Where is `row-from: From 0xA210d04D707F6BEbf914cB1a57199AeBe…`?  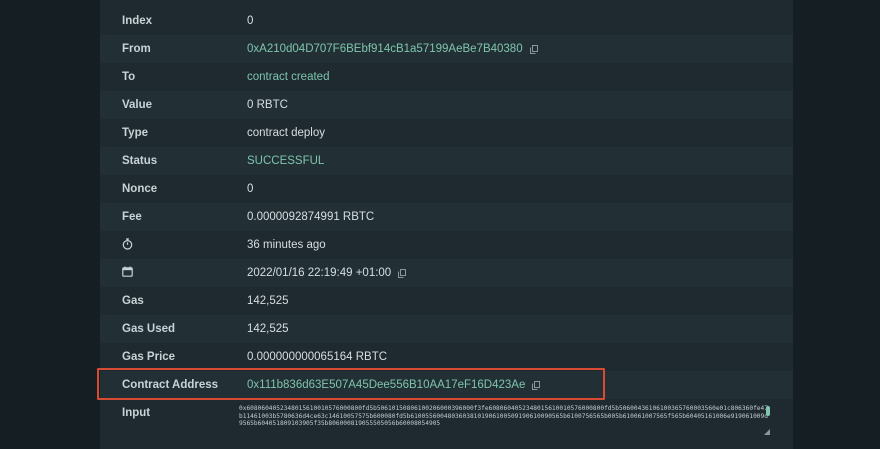
row-from: From 0xA210d04D707F6BEbf914cB1a57199AeBe… is located at coordinates (446, 49).